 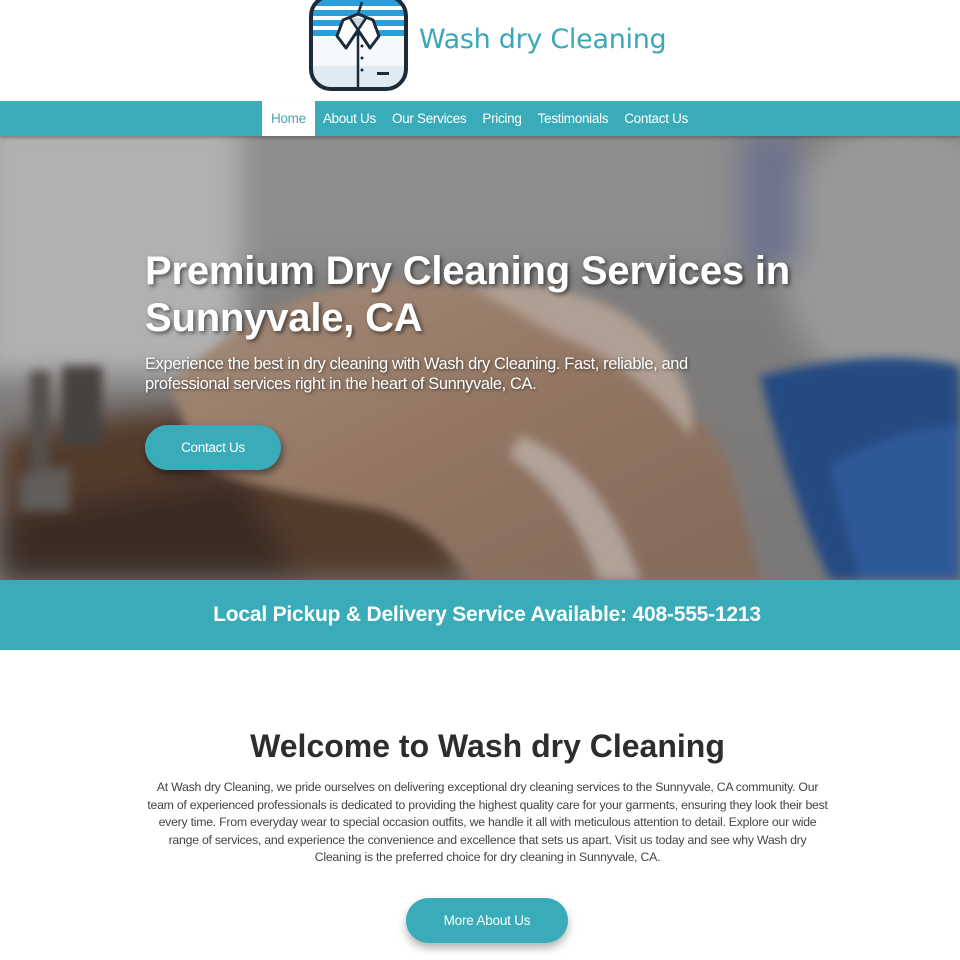 I want to click on hero-contact-button: Contact Us, so click(x=213, y=447).